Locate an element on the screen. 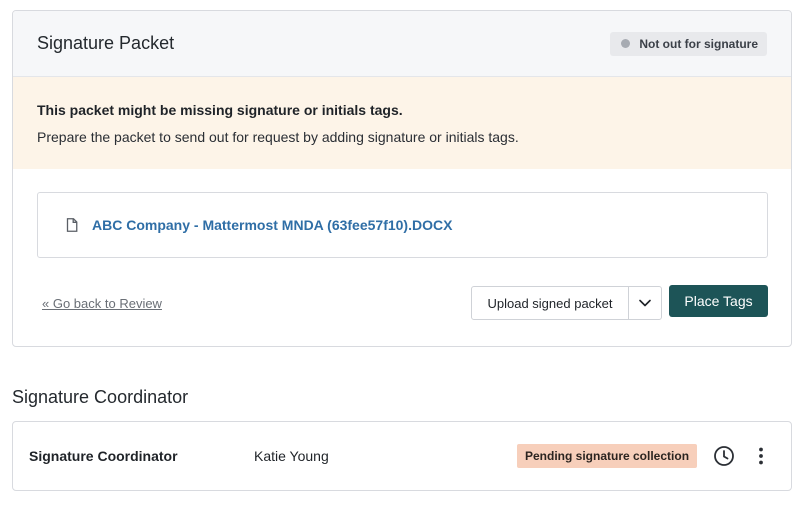  upload-signed-packet-button: Upload signed packet is located at coordinates (550, 303).